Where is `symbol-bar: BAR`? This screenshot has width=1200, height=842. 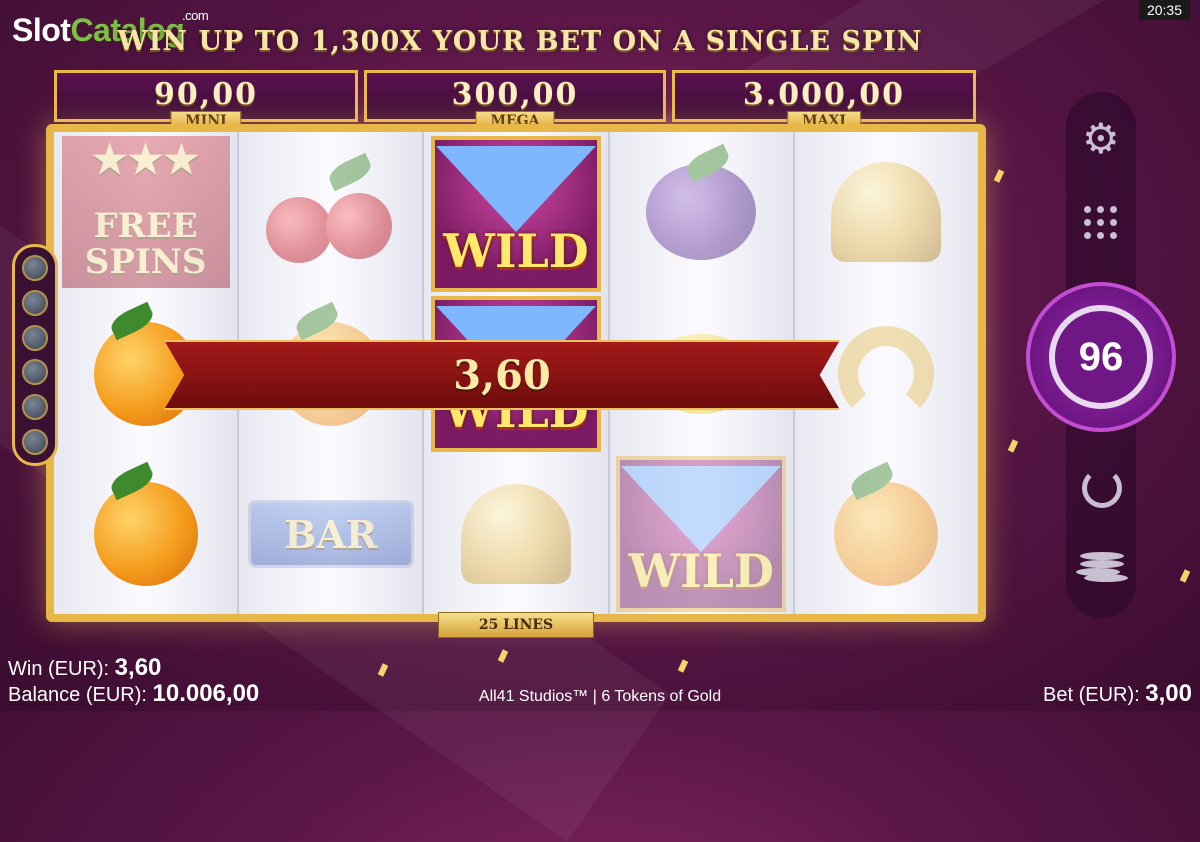 symbol-bar: BAR is located at coordinates (330, 534).